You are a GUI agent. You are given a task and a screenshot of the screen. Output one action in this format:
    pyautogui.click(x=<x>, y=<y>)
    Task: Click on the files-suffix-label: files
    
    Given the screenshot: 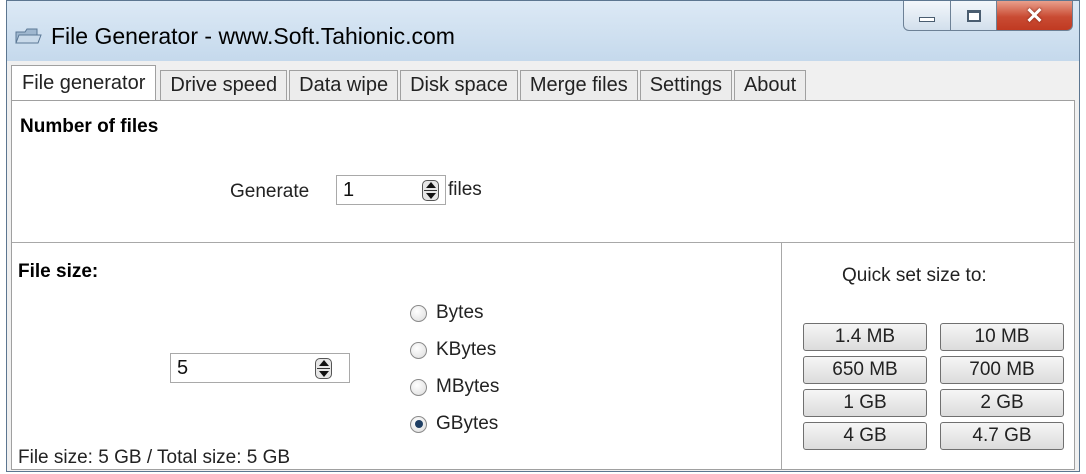 What is the action you would take?
    pyautogui.click(x=465, y=189)
    